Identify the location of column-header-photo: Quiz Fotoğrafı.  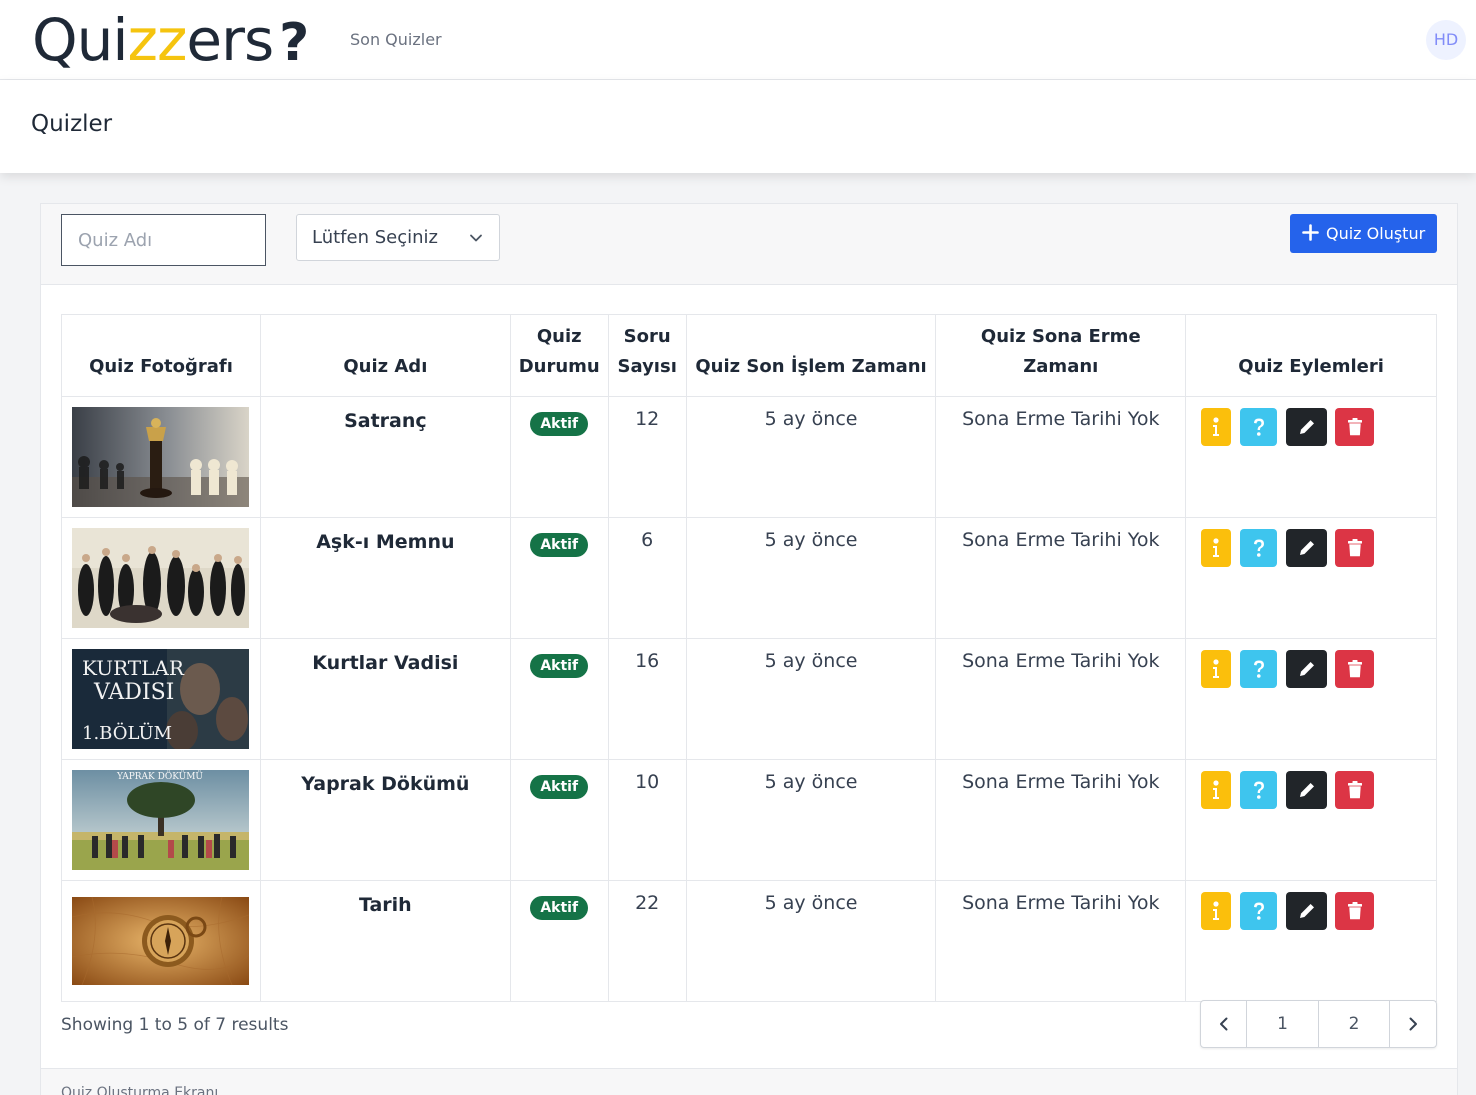
(161, 355).